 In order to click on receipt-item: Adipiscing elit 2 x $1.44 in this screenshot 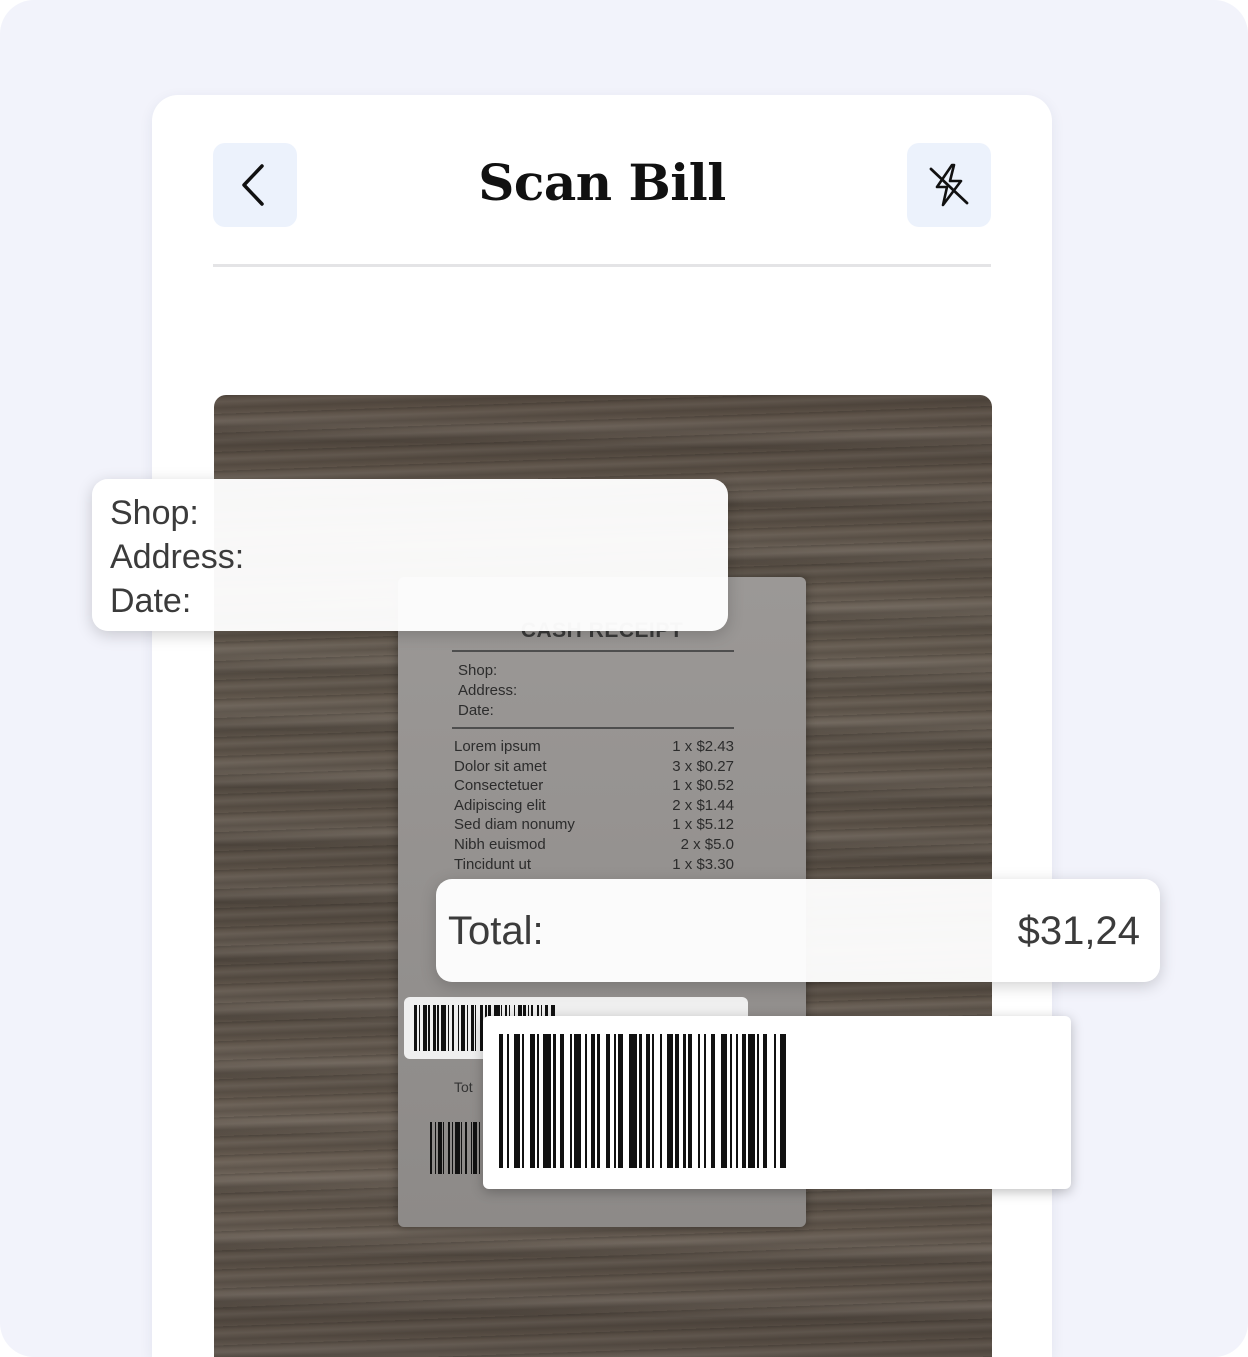, I will do `click(594, 805)`.